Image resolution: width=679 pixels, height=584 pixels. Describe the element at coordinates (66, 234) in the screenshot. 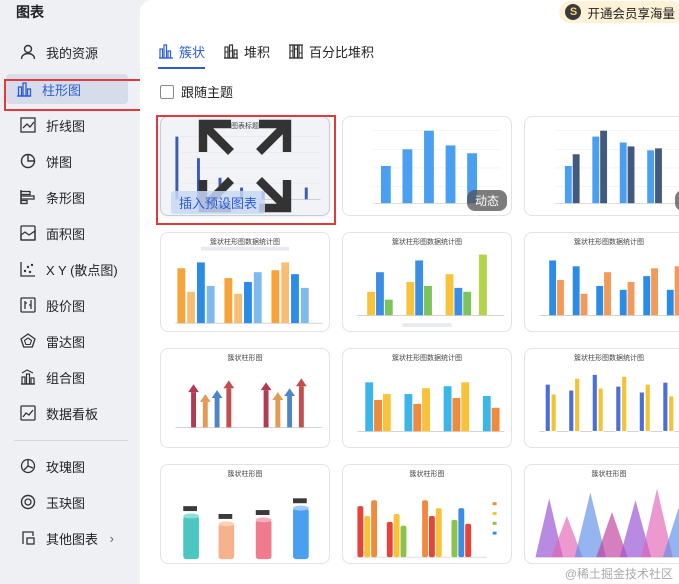

I see `sidebar-item-label: 面积图` at that location.